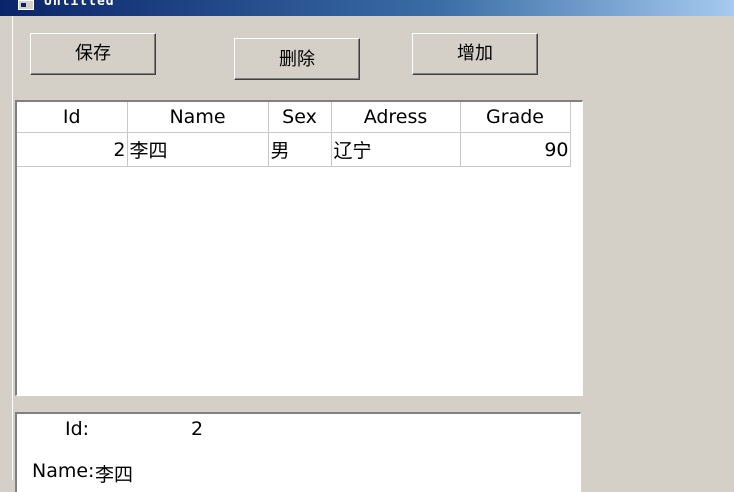  What do you see at coordinates (79, 4) in the screenshot?
I see `window-title: Untitled` at bounding box center [79, 4].